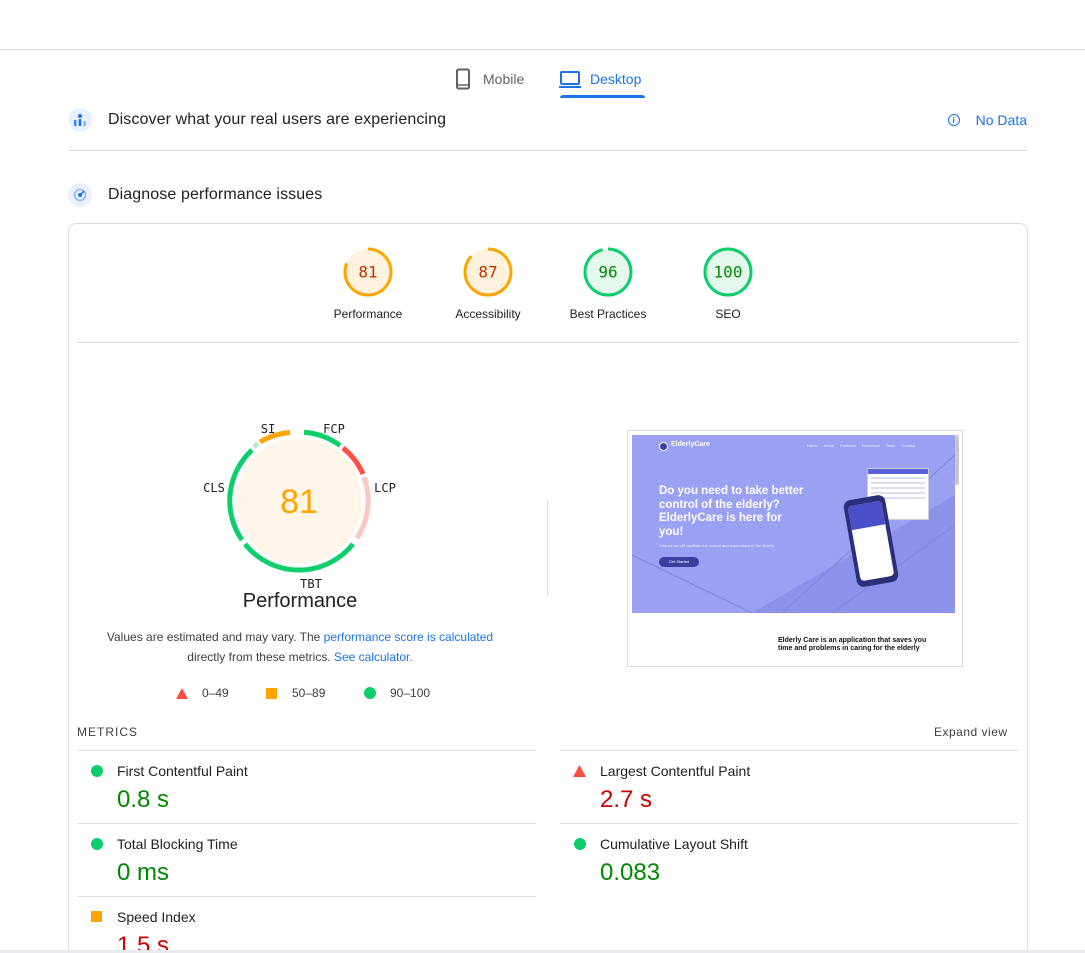 The height and width of the screenshot is (953, 1085). Describe the element at coordinates (182, 693) in the screenshot. I see `triangle-icon` at that location.